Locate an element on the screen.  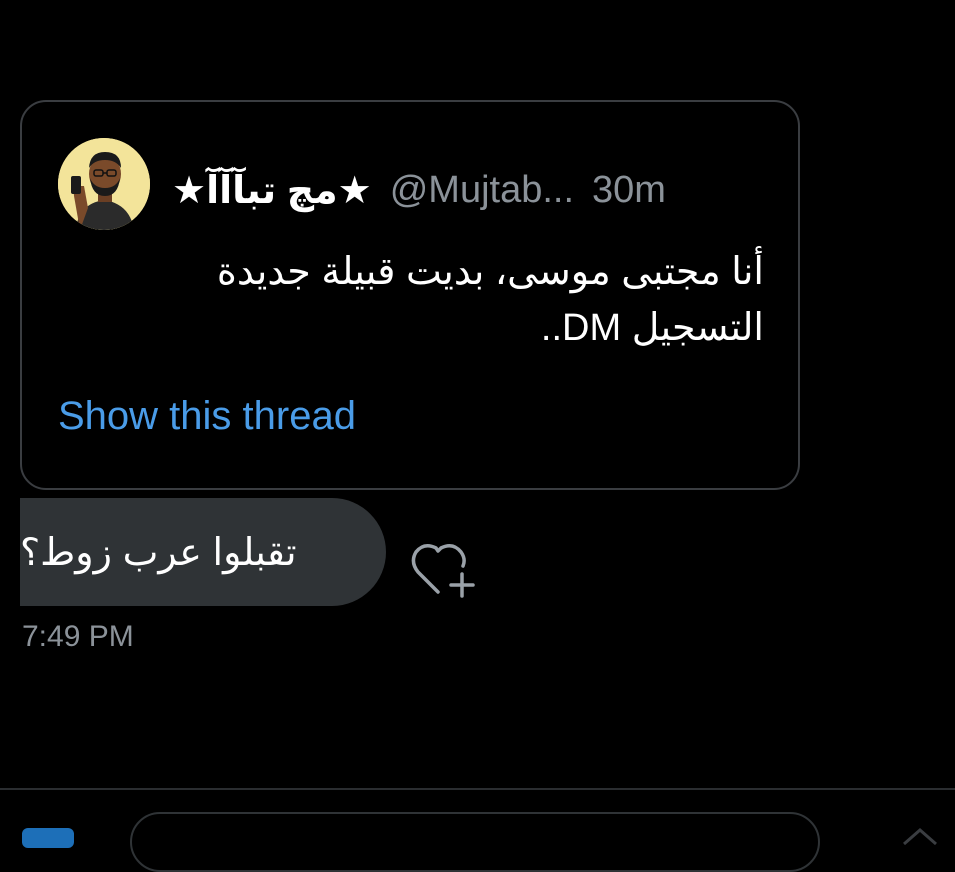
send-arrow-icon is located at coordinates (920, 837).